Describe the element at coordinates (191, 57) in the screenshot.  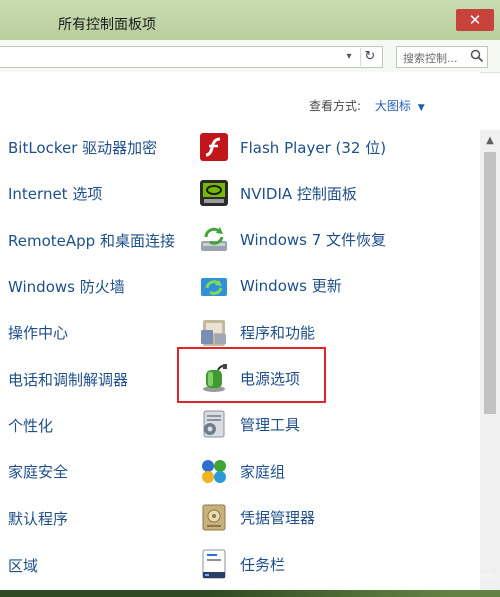
I see `address-bar: ▾ ↻` at that location.